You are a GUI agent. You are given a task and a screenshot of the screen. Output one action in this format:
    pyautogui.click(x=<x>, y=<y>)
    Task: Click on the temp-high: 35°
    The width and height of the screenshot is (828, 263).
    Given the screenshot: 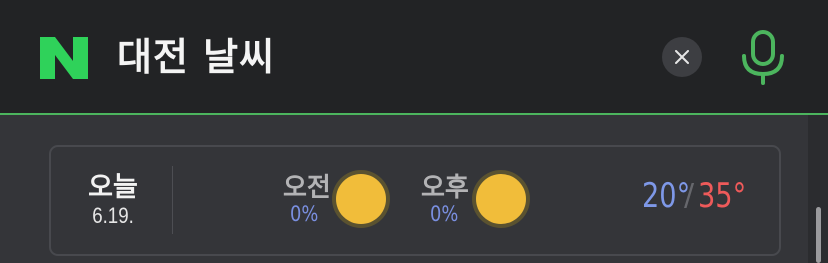 What is the action you would take?
    pyautogui.click(x=722, y=196)
    